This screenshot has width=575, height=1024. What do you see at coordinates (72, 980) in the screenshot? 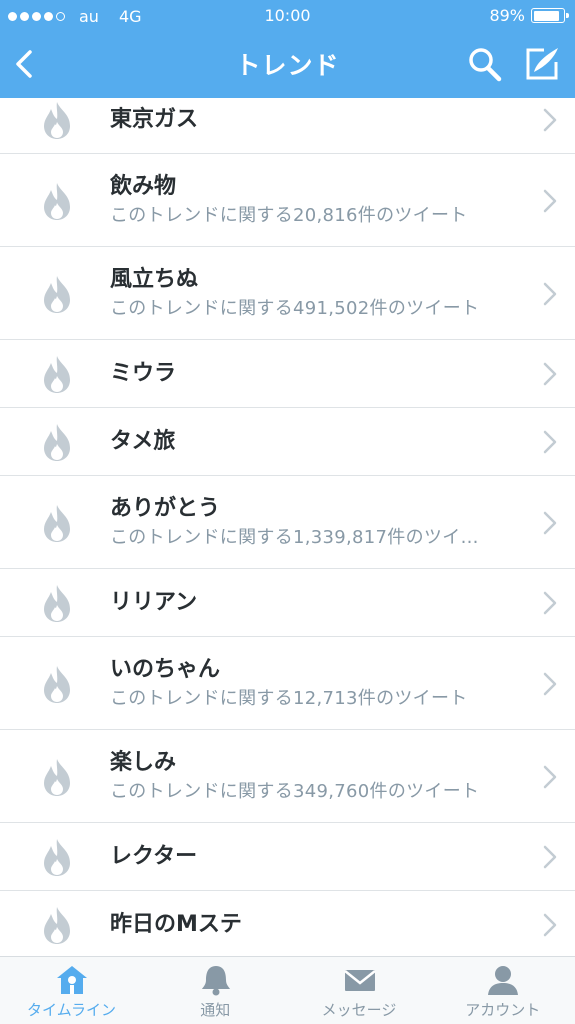
I see `home-icon` at bounding box center [72, 980].